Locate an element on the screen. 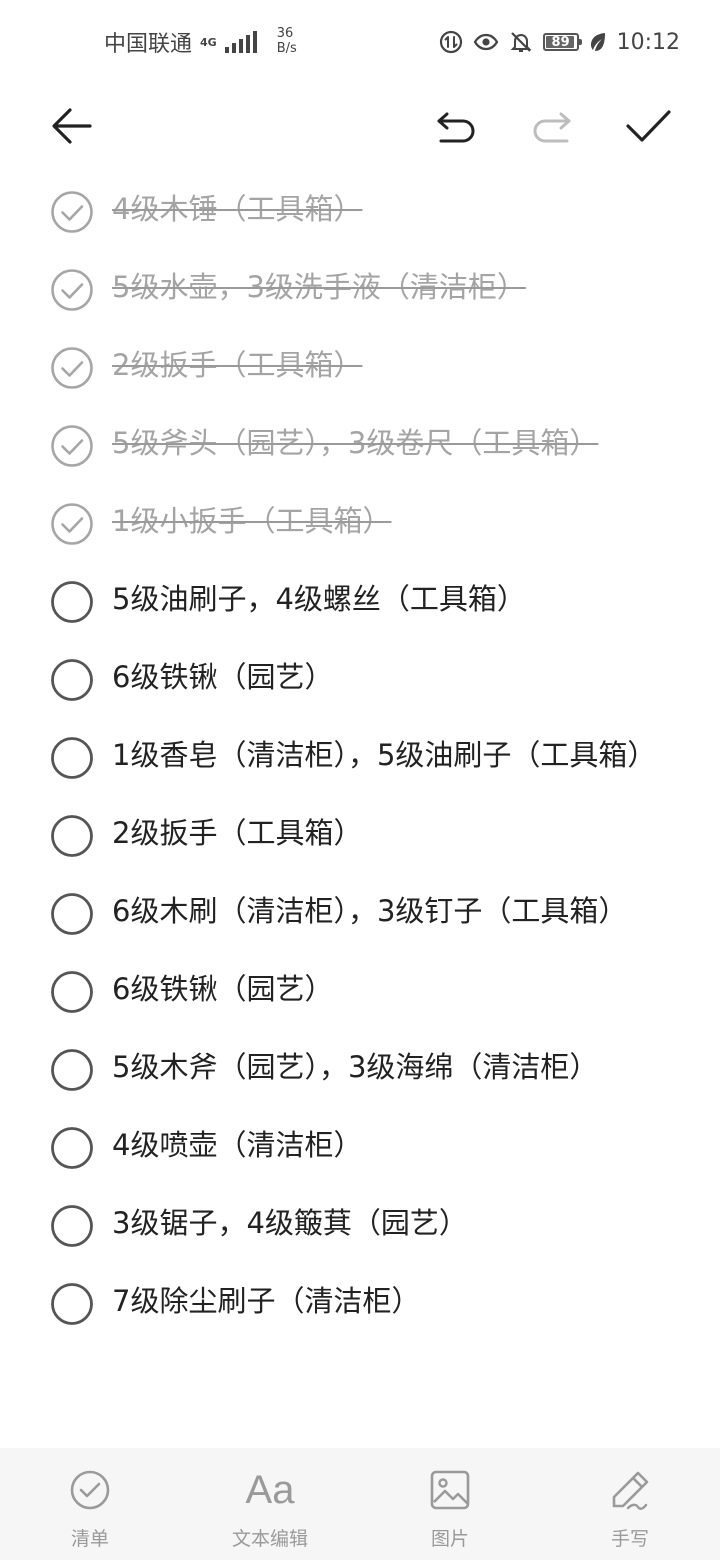 The width and height of the screenshot is (720, 1560). checklist-item: 1级小扳手（工具箱） is located at coordinates (360, 524).